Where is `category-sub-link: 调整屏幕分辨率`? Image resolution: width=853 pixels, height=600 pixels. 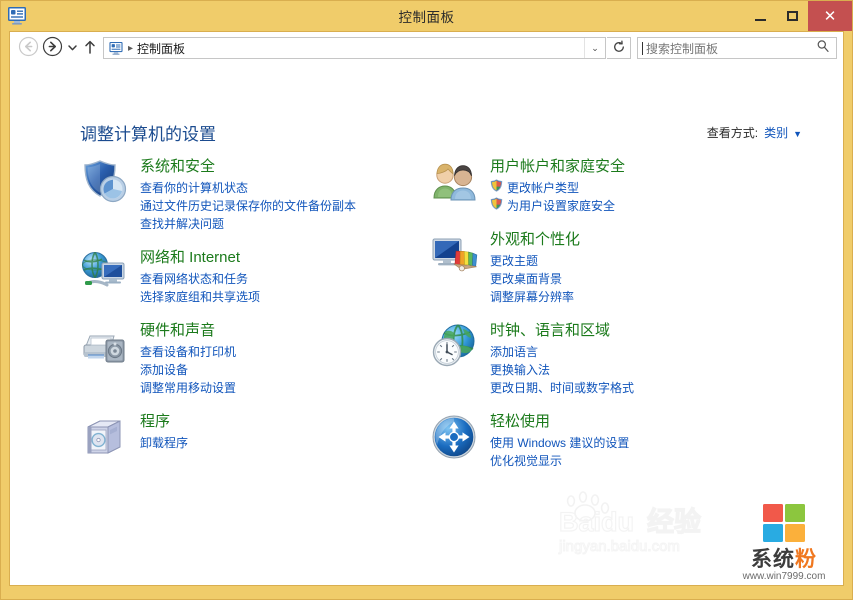 category-sub-link: 调整屏幕分辨率 is located at coordinates (660, 297).